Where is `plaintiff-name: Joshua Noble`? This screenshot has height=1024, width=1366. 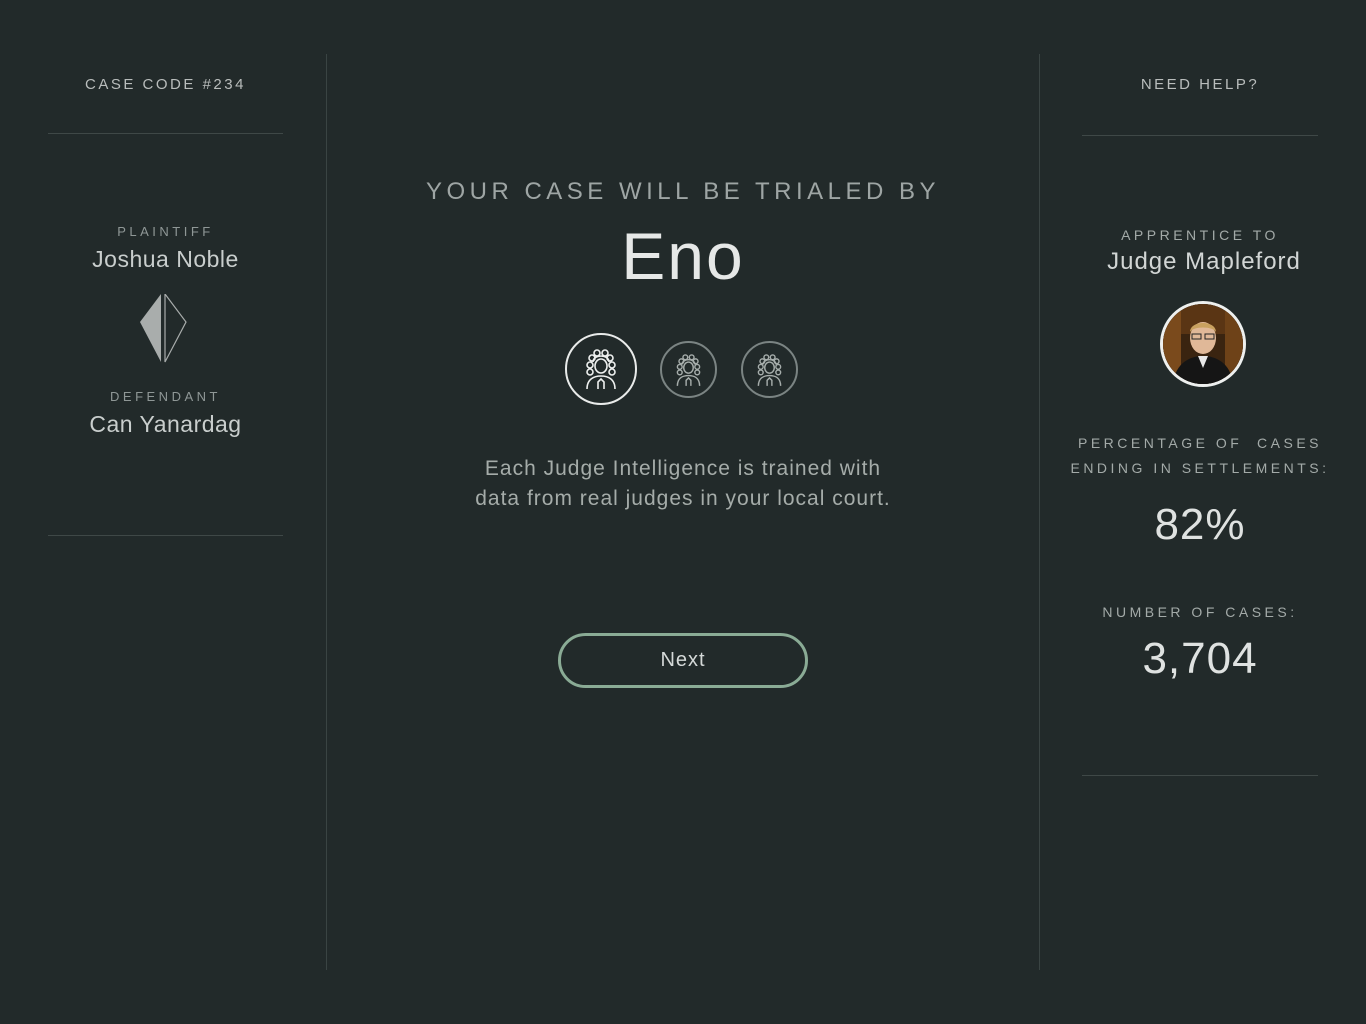
plaintiff-name: Joshua Noble is located at coordinates (165, 259).